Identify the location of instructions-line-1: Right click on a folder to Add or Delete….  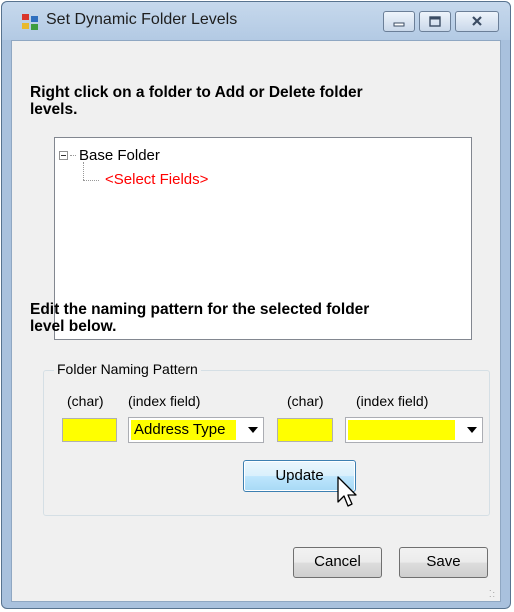
(196, 92).